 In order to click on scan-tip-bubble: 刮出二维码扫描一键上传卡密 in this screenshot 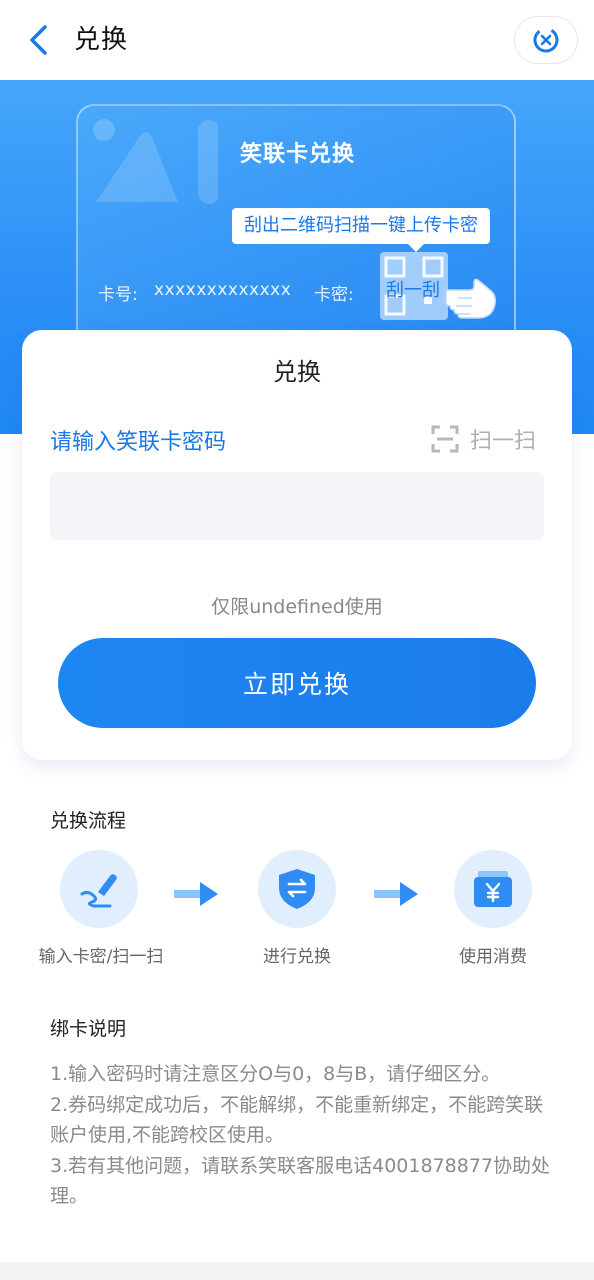, I will do `click(361, 230)`.